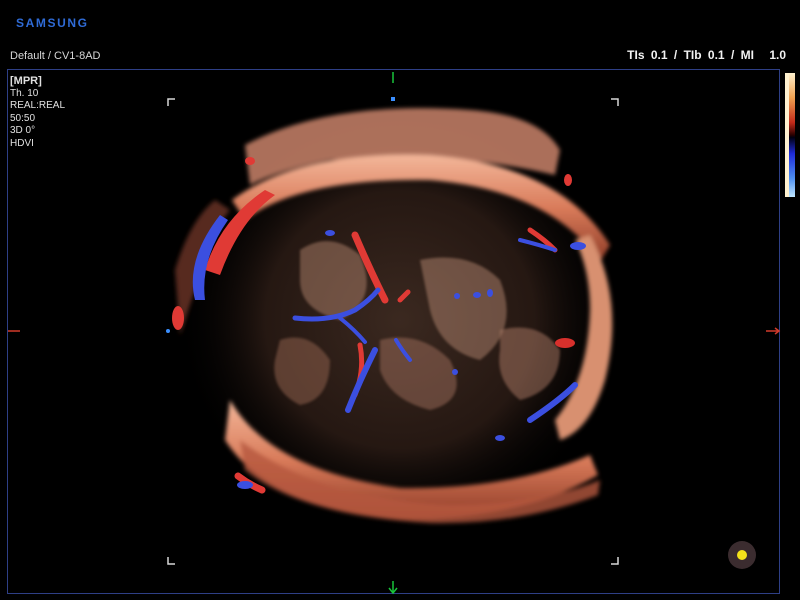  I want to click on axis-marker-bottom, so click(393, 588).